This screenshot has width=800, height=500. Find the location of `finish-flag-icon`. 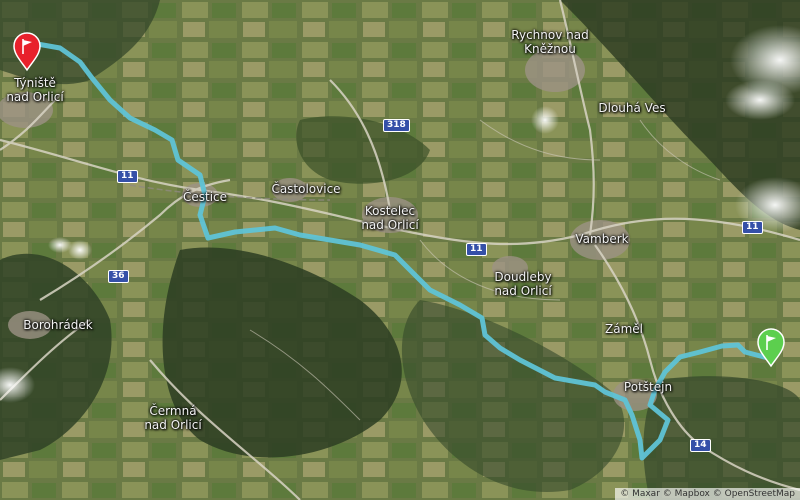

finish-flag-icon is located at coordinates (771, 348).